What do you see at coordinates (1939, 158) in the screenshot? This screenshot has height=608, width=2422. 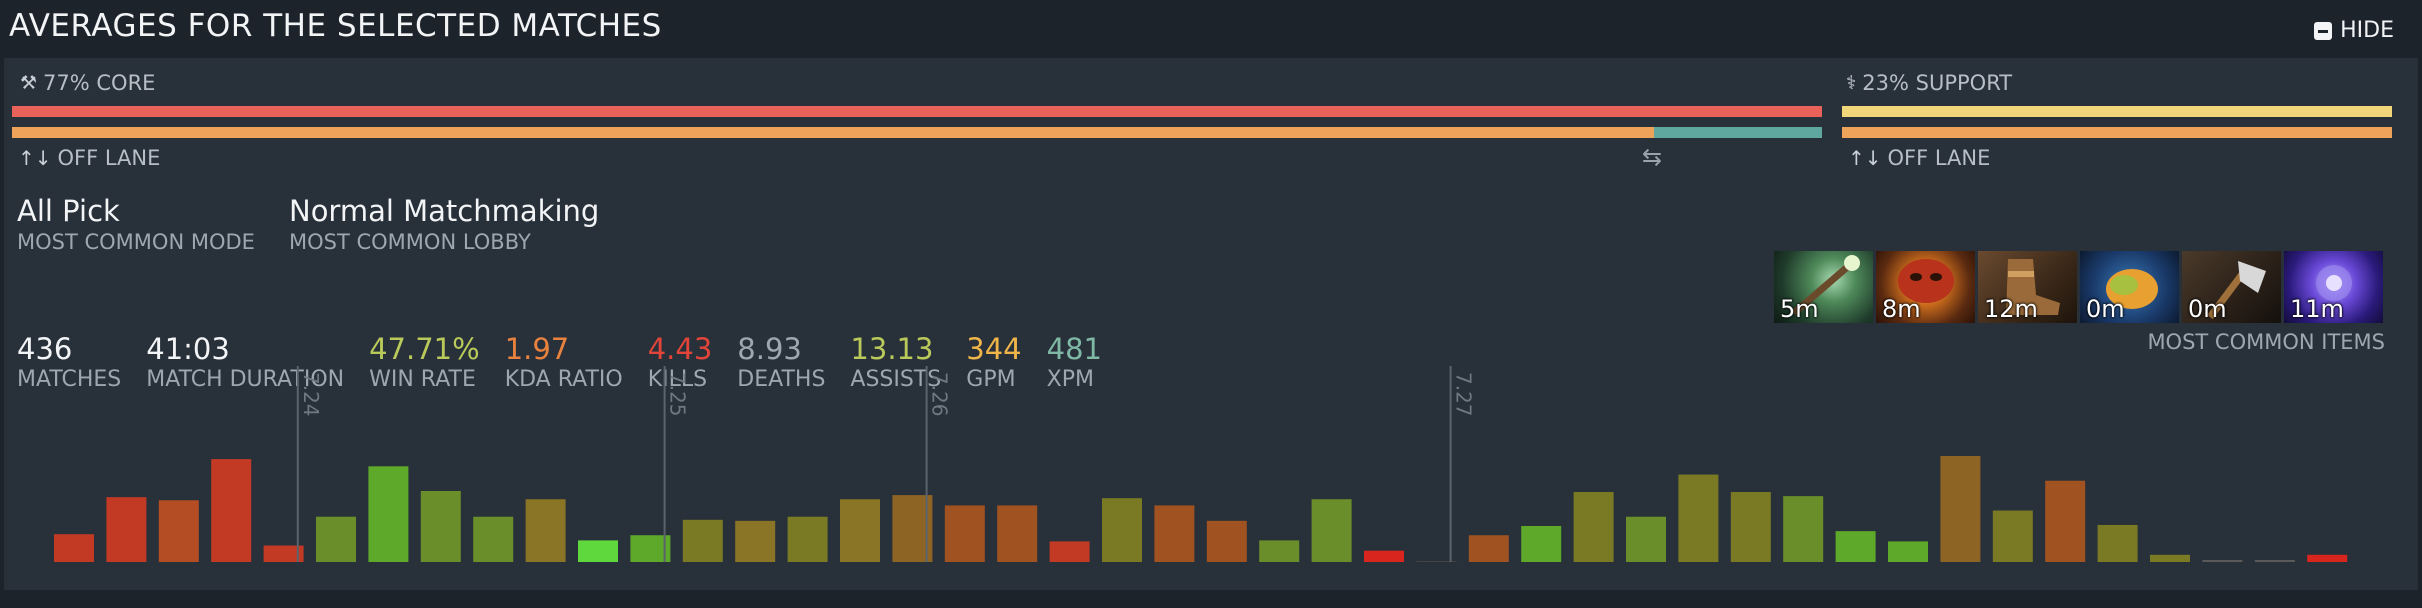 I see `support-lane-text: OFF LANE` at bounding box center [1939, 158].